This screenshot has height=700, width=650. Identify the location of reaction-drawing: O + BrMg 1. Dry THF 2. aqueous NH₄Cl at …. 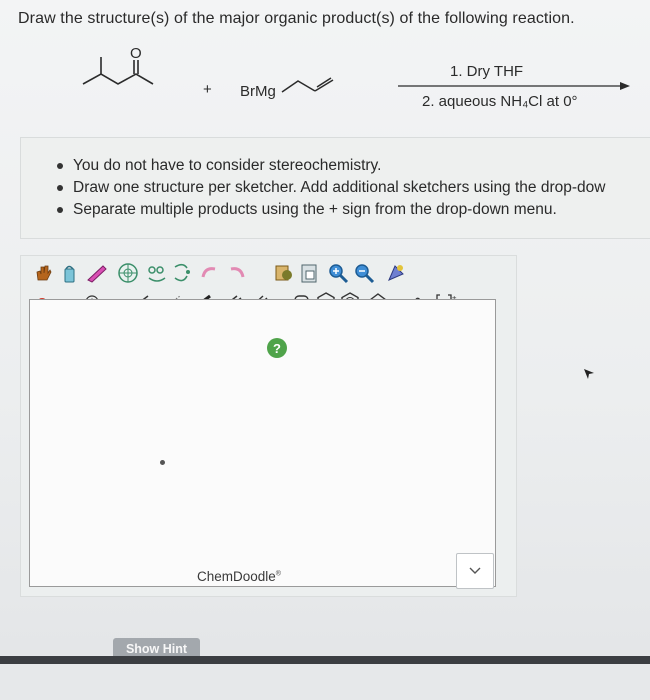
(356, 77).